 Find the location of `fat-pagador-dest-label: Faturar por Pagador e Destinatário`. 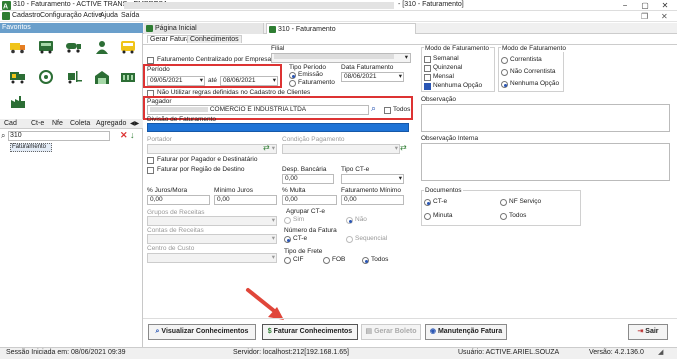

fat-pagador-dest-label: Faturar por Pagador e Destinatário is located at coordinates (207, 159).